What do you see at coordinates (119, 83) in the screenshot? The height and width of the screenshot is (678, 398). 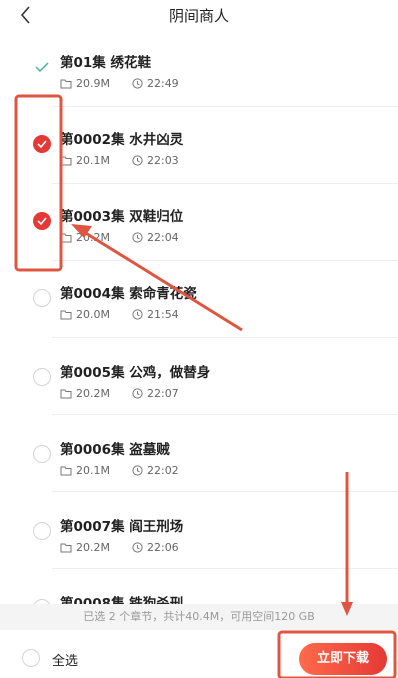 I see `episode-meta: 20.9M 22:49` at bounding box center [119, 83].